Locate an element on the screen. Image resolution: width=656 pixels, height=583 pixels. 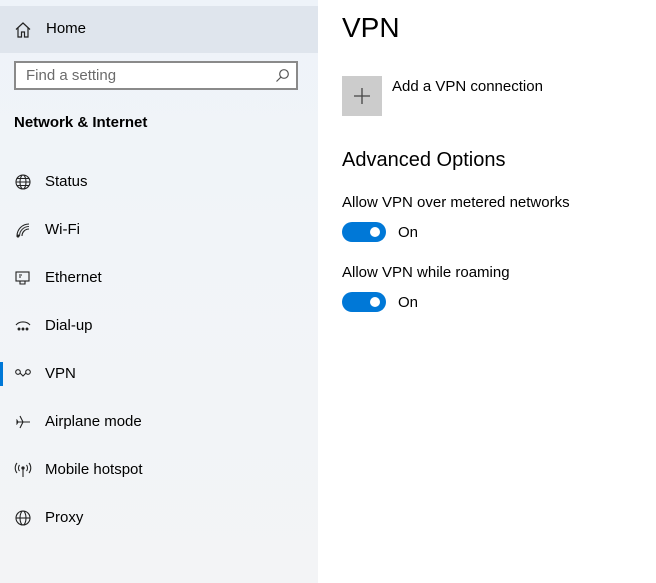
sidebar-item-label: Ethernet is located at coordinates (73, 277).